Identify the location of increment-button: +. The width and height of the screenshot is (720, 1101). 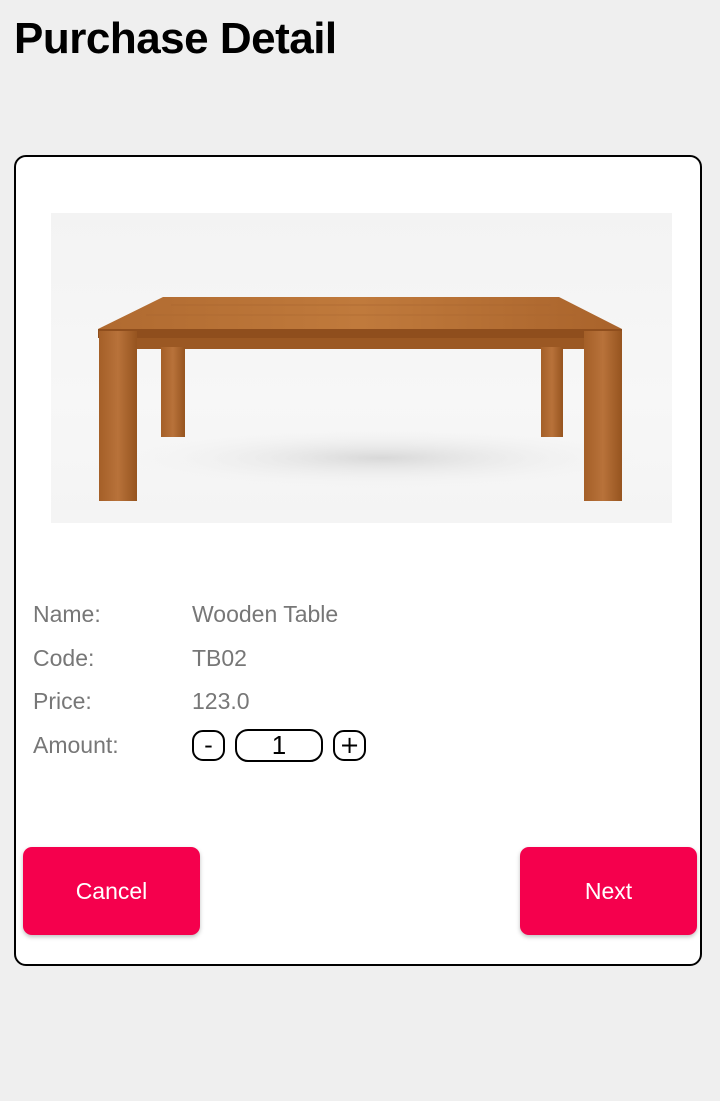
(349, 745).